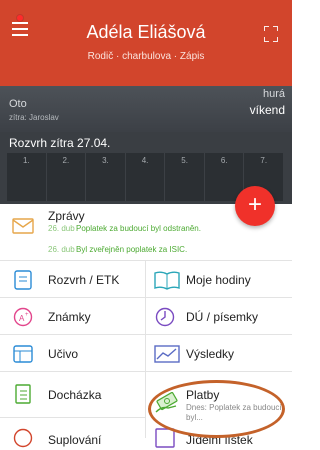 Image resolution: width=320 pixels, height=450 pixels. Describe the element at coordinates (132, 249) in the screenshot. I see `message-text: Byl zveřejněn poplatek za ISIC.` at that location.